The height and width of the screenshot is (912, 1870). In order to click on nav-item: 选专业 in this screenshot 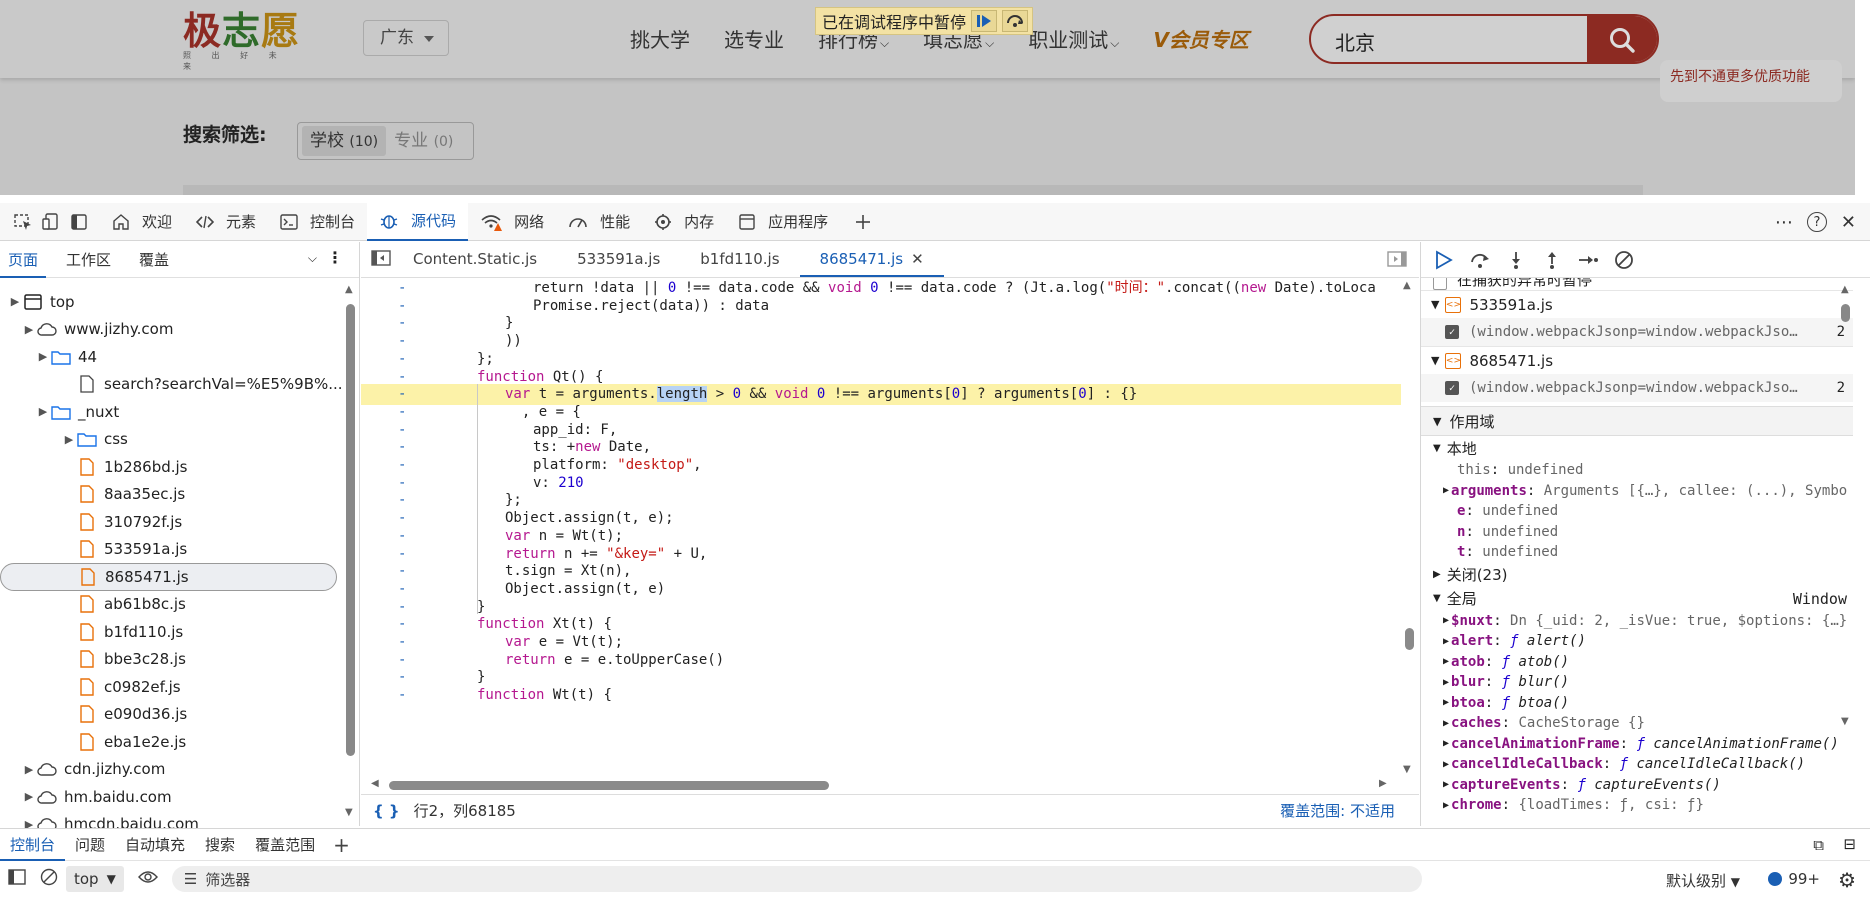, I will do `click(754, 38)`.